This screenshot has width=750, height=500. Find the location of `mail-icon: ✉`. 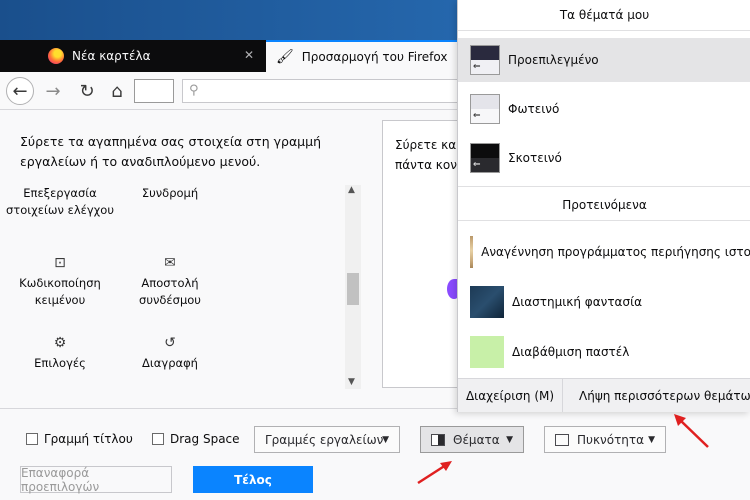

mail-icon: ✉ is located at coordinates (170, 263).